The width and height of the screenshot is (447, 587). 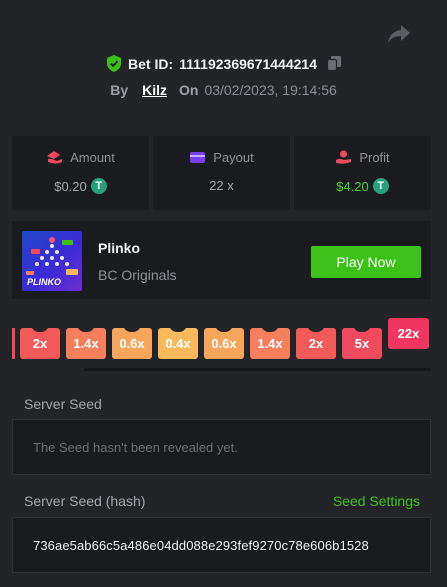 I want to click on stat-payout-value: 22 x, so click(x=221, y=185).